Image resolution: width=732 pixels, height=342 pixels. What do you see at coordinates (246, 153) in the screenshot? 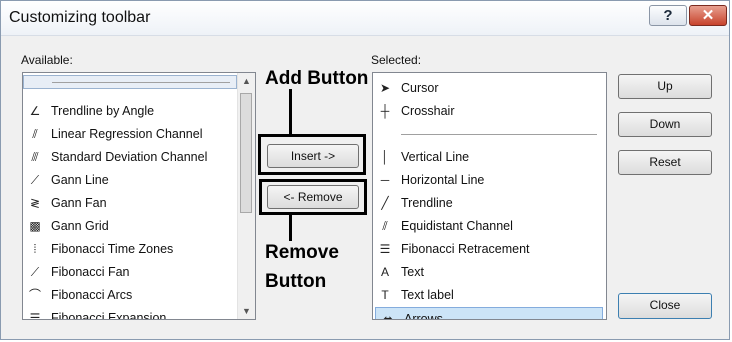
I see `scrollbar-thumb` at bounding box center [246, 153].